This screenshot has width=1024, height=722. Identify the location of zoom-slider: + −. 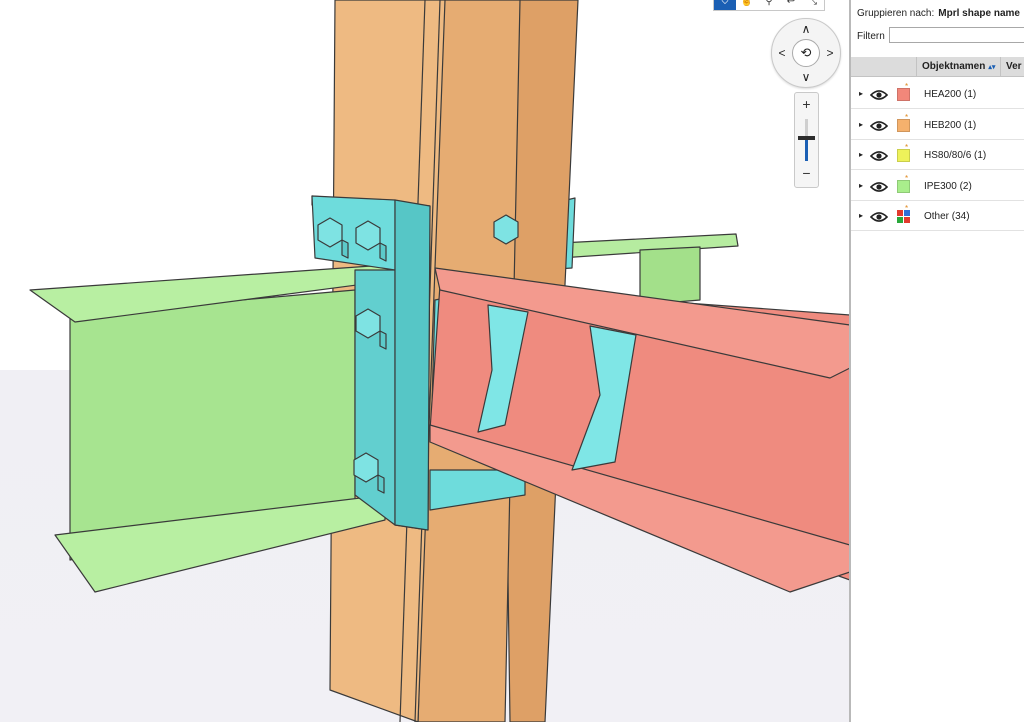
(806, 140).